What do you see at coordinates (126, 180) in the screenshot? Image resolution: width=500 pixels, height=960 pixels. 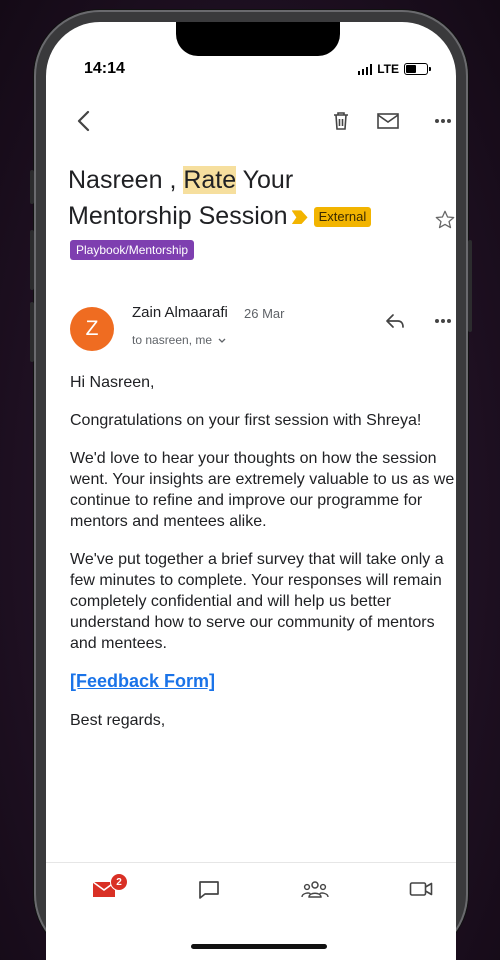 I see `subject-prefix: Nasreen ,` at bounding box center [126, 180].